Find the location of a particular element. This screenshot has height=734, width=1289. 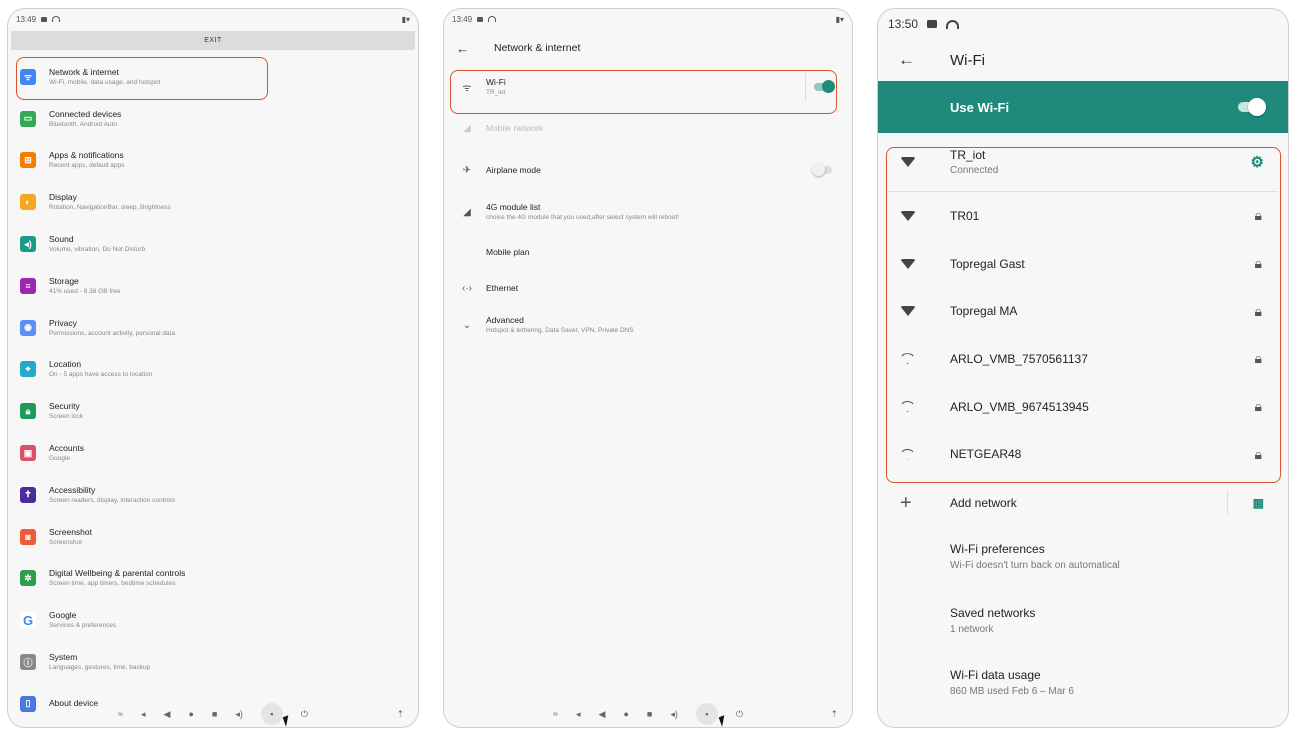

divider is located at coordinates (1227, 502).